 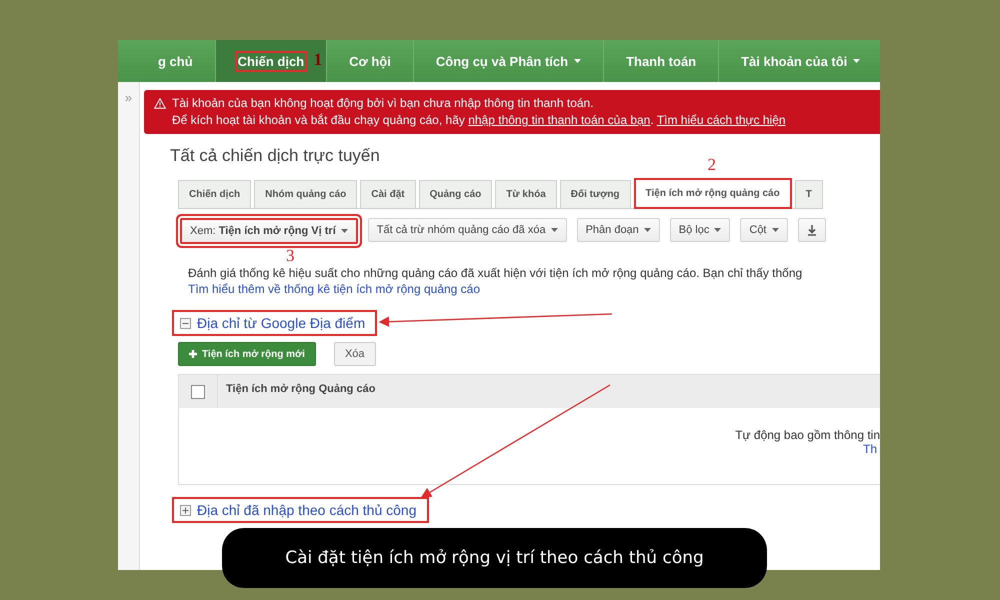 I want to click on section-header: Địa chỉ từ Google Địa điểm, so click(x=275, y=323).